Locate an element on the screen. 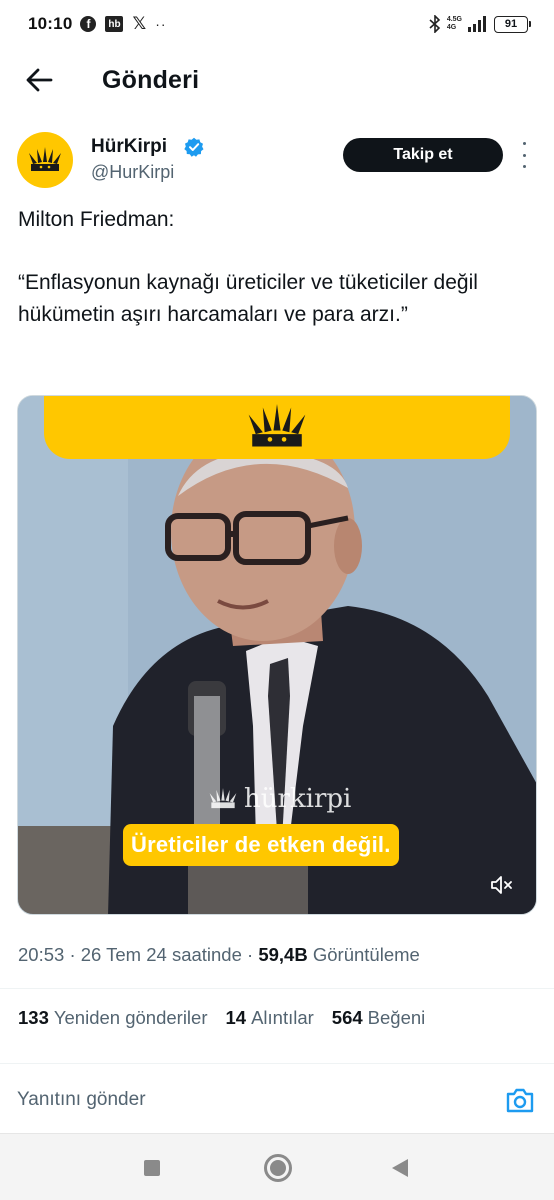  views-label: Görüntüleme is located at coordinates (366, 954).